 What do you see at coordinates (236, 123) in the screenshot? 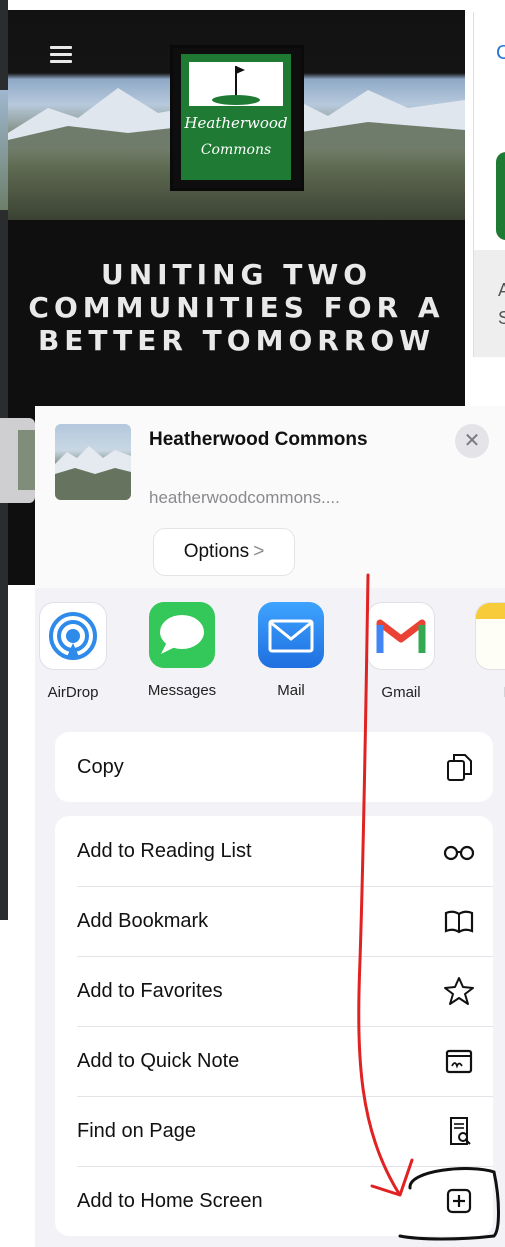
I see `logo-text-line1: Heatherwood` at bounding box center [236, 123].